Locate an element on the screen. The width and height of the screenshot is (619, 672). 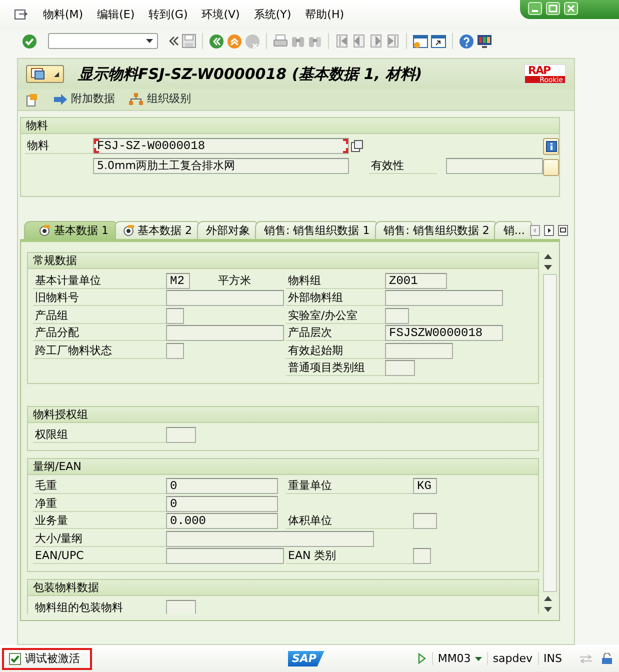
logo-text: RAP is located at coordinates (538, 70).